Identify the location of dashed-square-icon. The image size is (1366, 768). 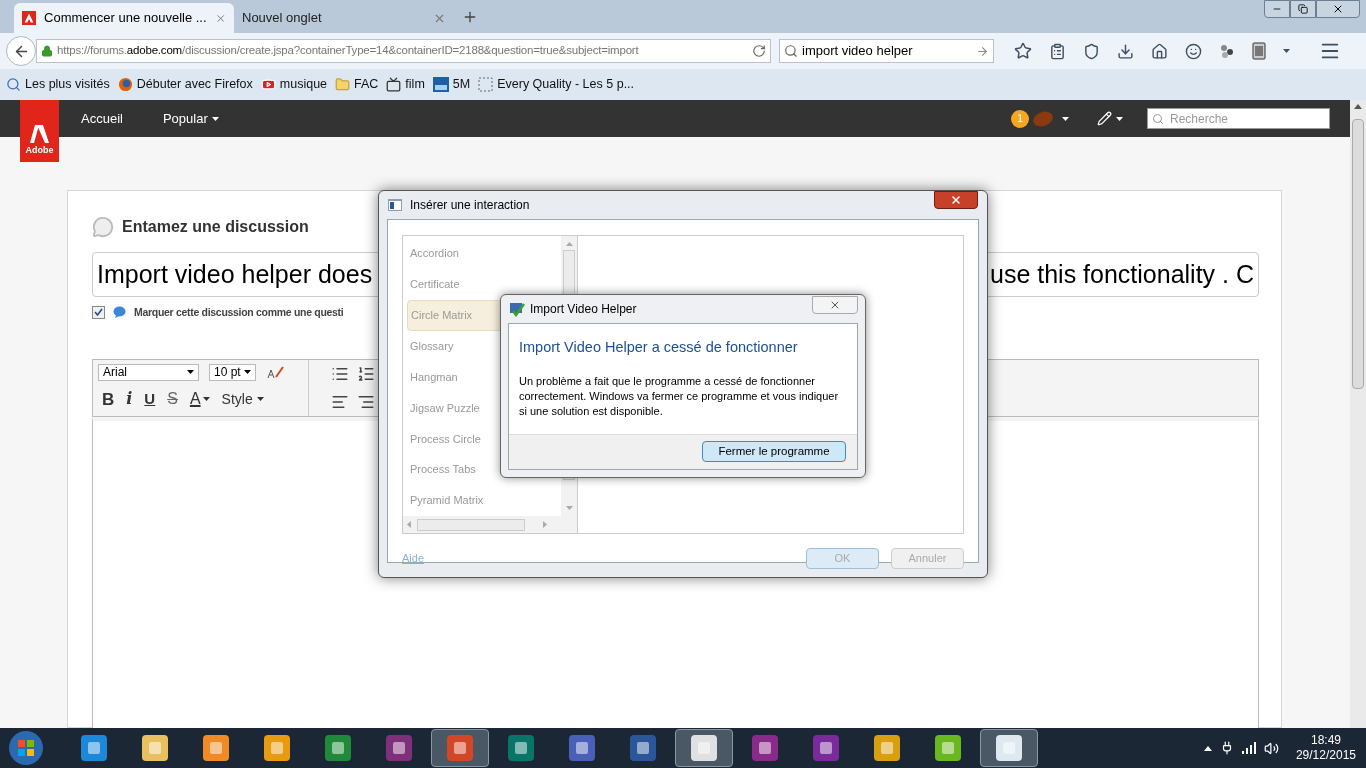
(486, 84).